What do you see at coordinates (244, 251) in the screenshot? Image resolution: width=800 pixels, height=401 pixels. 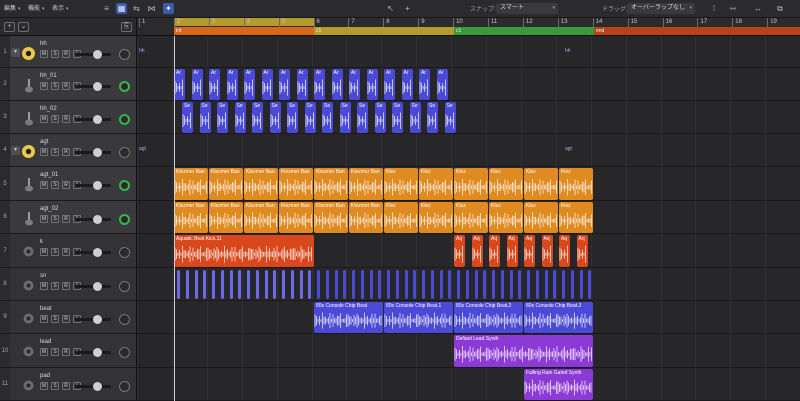 I see `region: Aquatic Beat Kick.11` at bounding box center [244, 251].